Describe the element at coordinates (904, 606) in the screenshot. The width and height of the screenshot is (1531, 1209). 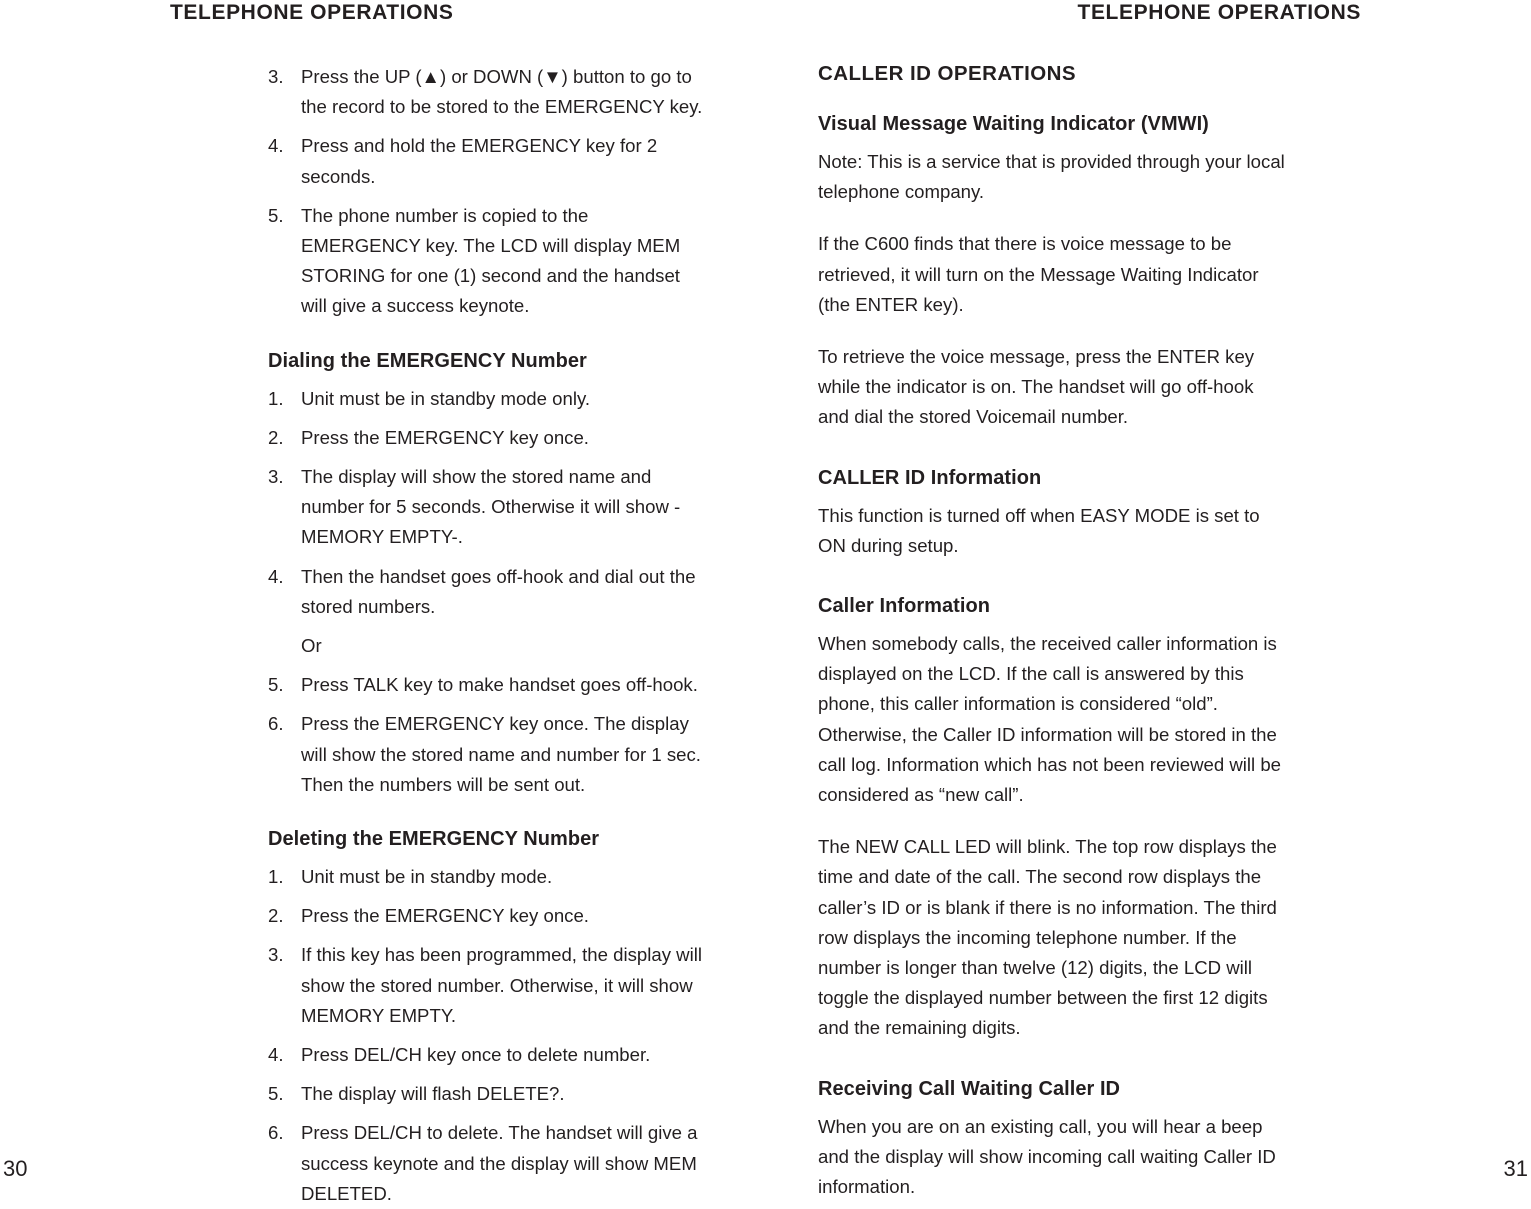
I see `heading-caller-information: Caller Information` at that location.